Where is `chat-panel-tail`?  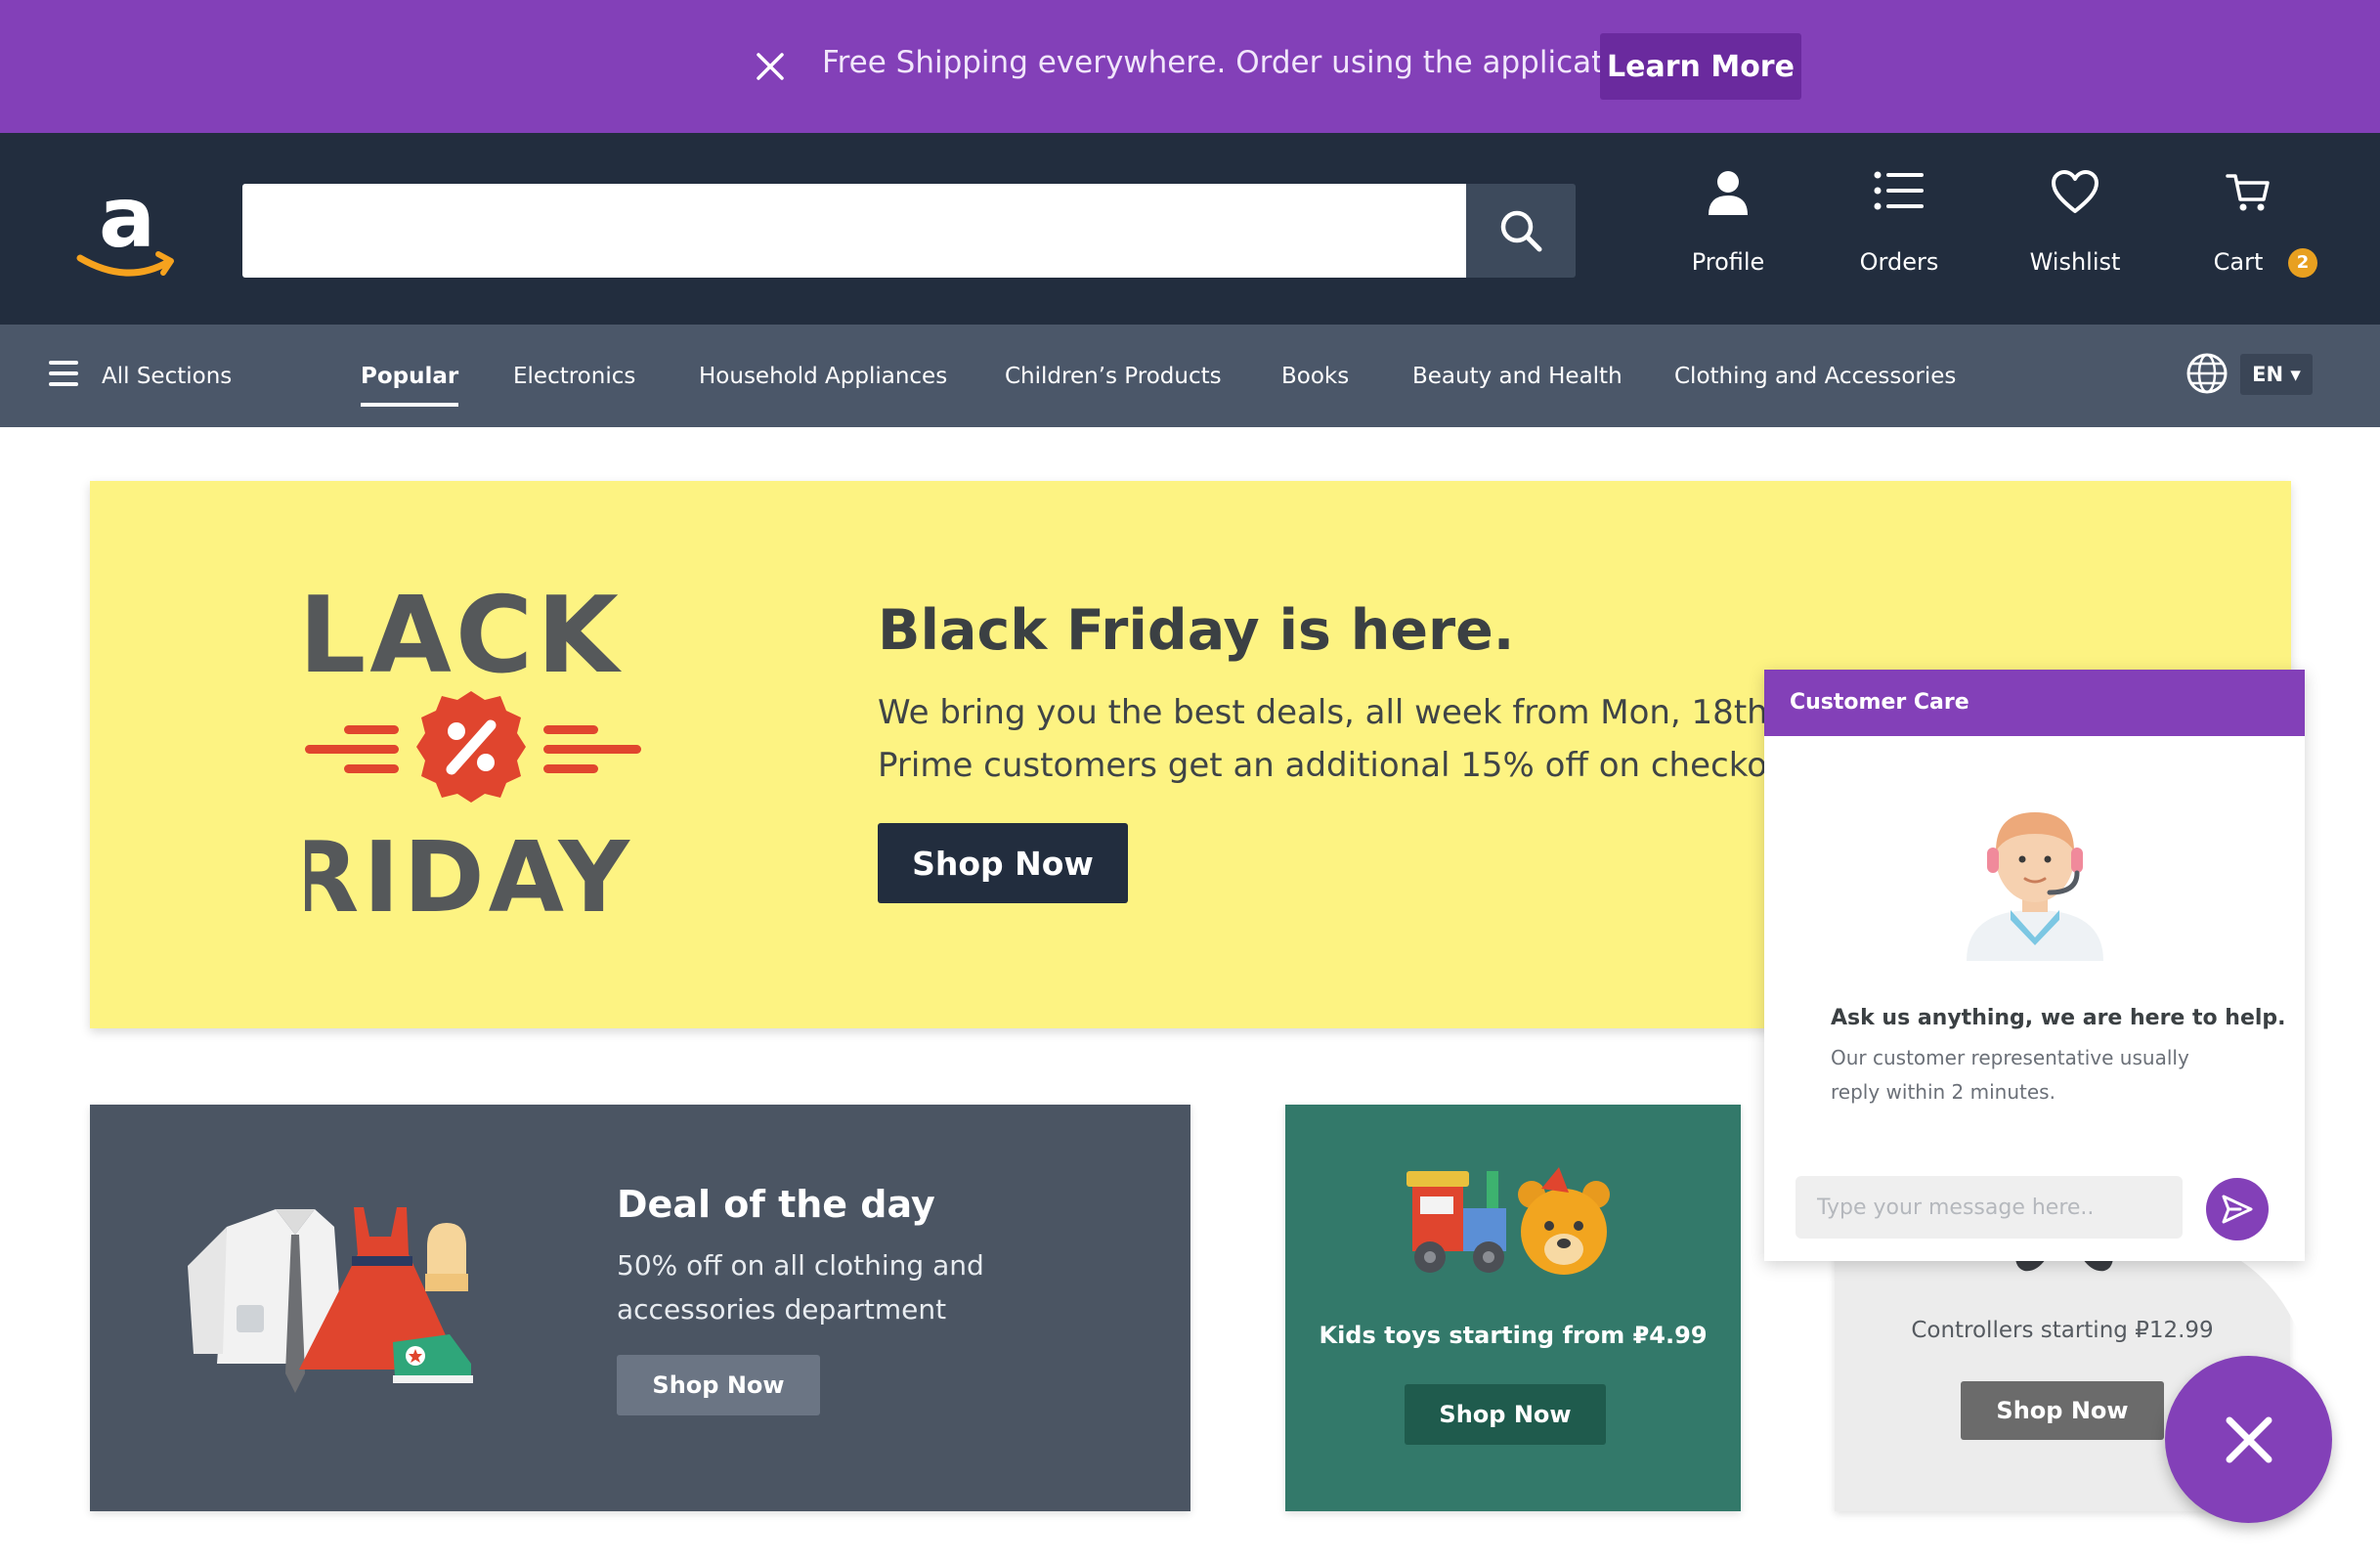
chat-panel-tail is located at coordinates (2246, 1301).